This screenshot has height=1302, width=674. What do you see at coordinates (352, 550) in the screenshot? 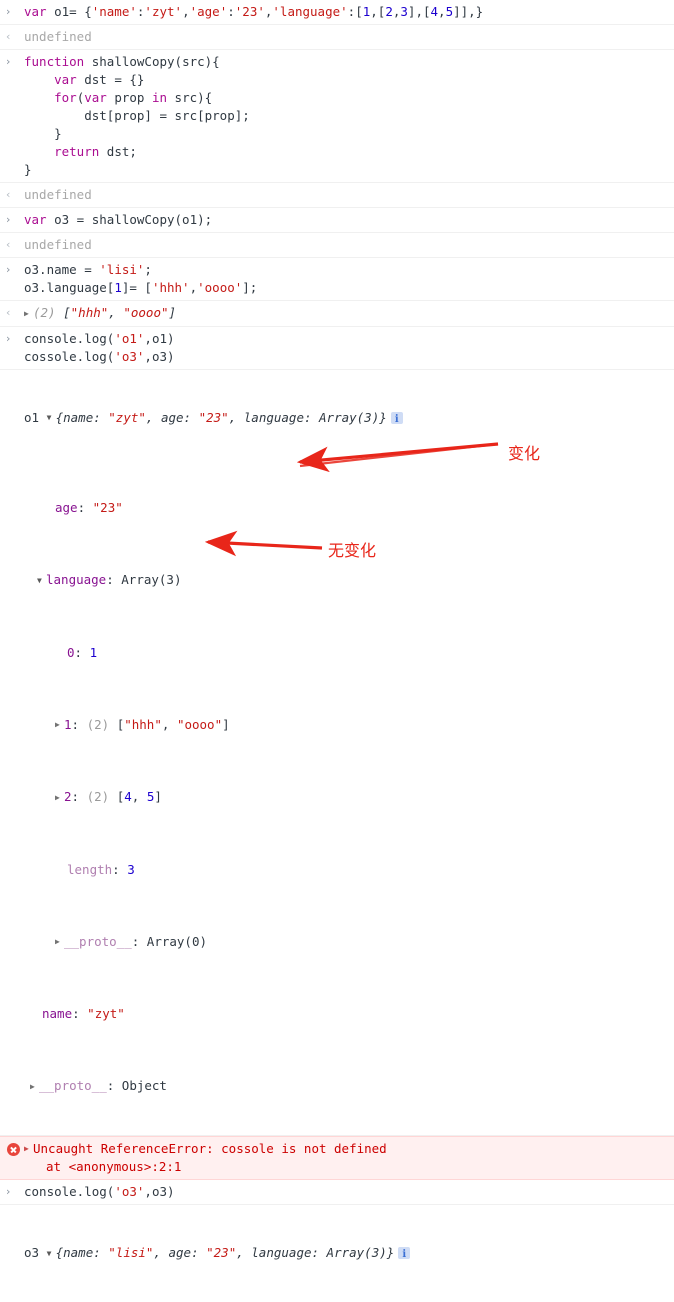
I see `annotation-label-unchanged: 无变化` at bounding box center [352, 550].